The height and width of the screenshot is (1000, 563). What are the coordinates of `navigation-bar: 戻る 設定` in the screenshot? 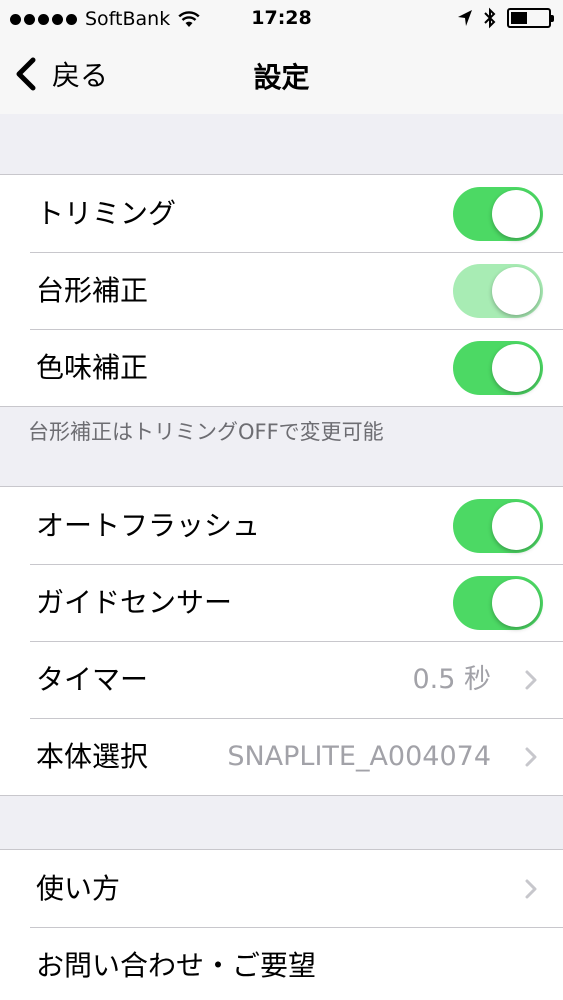 It's located at (281, 77).